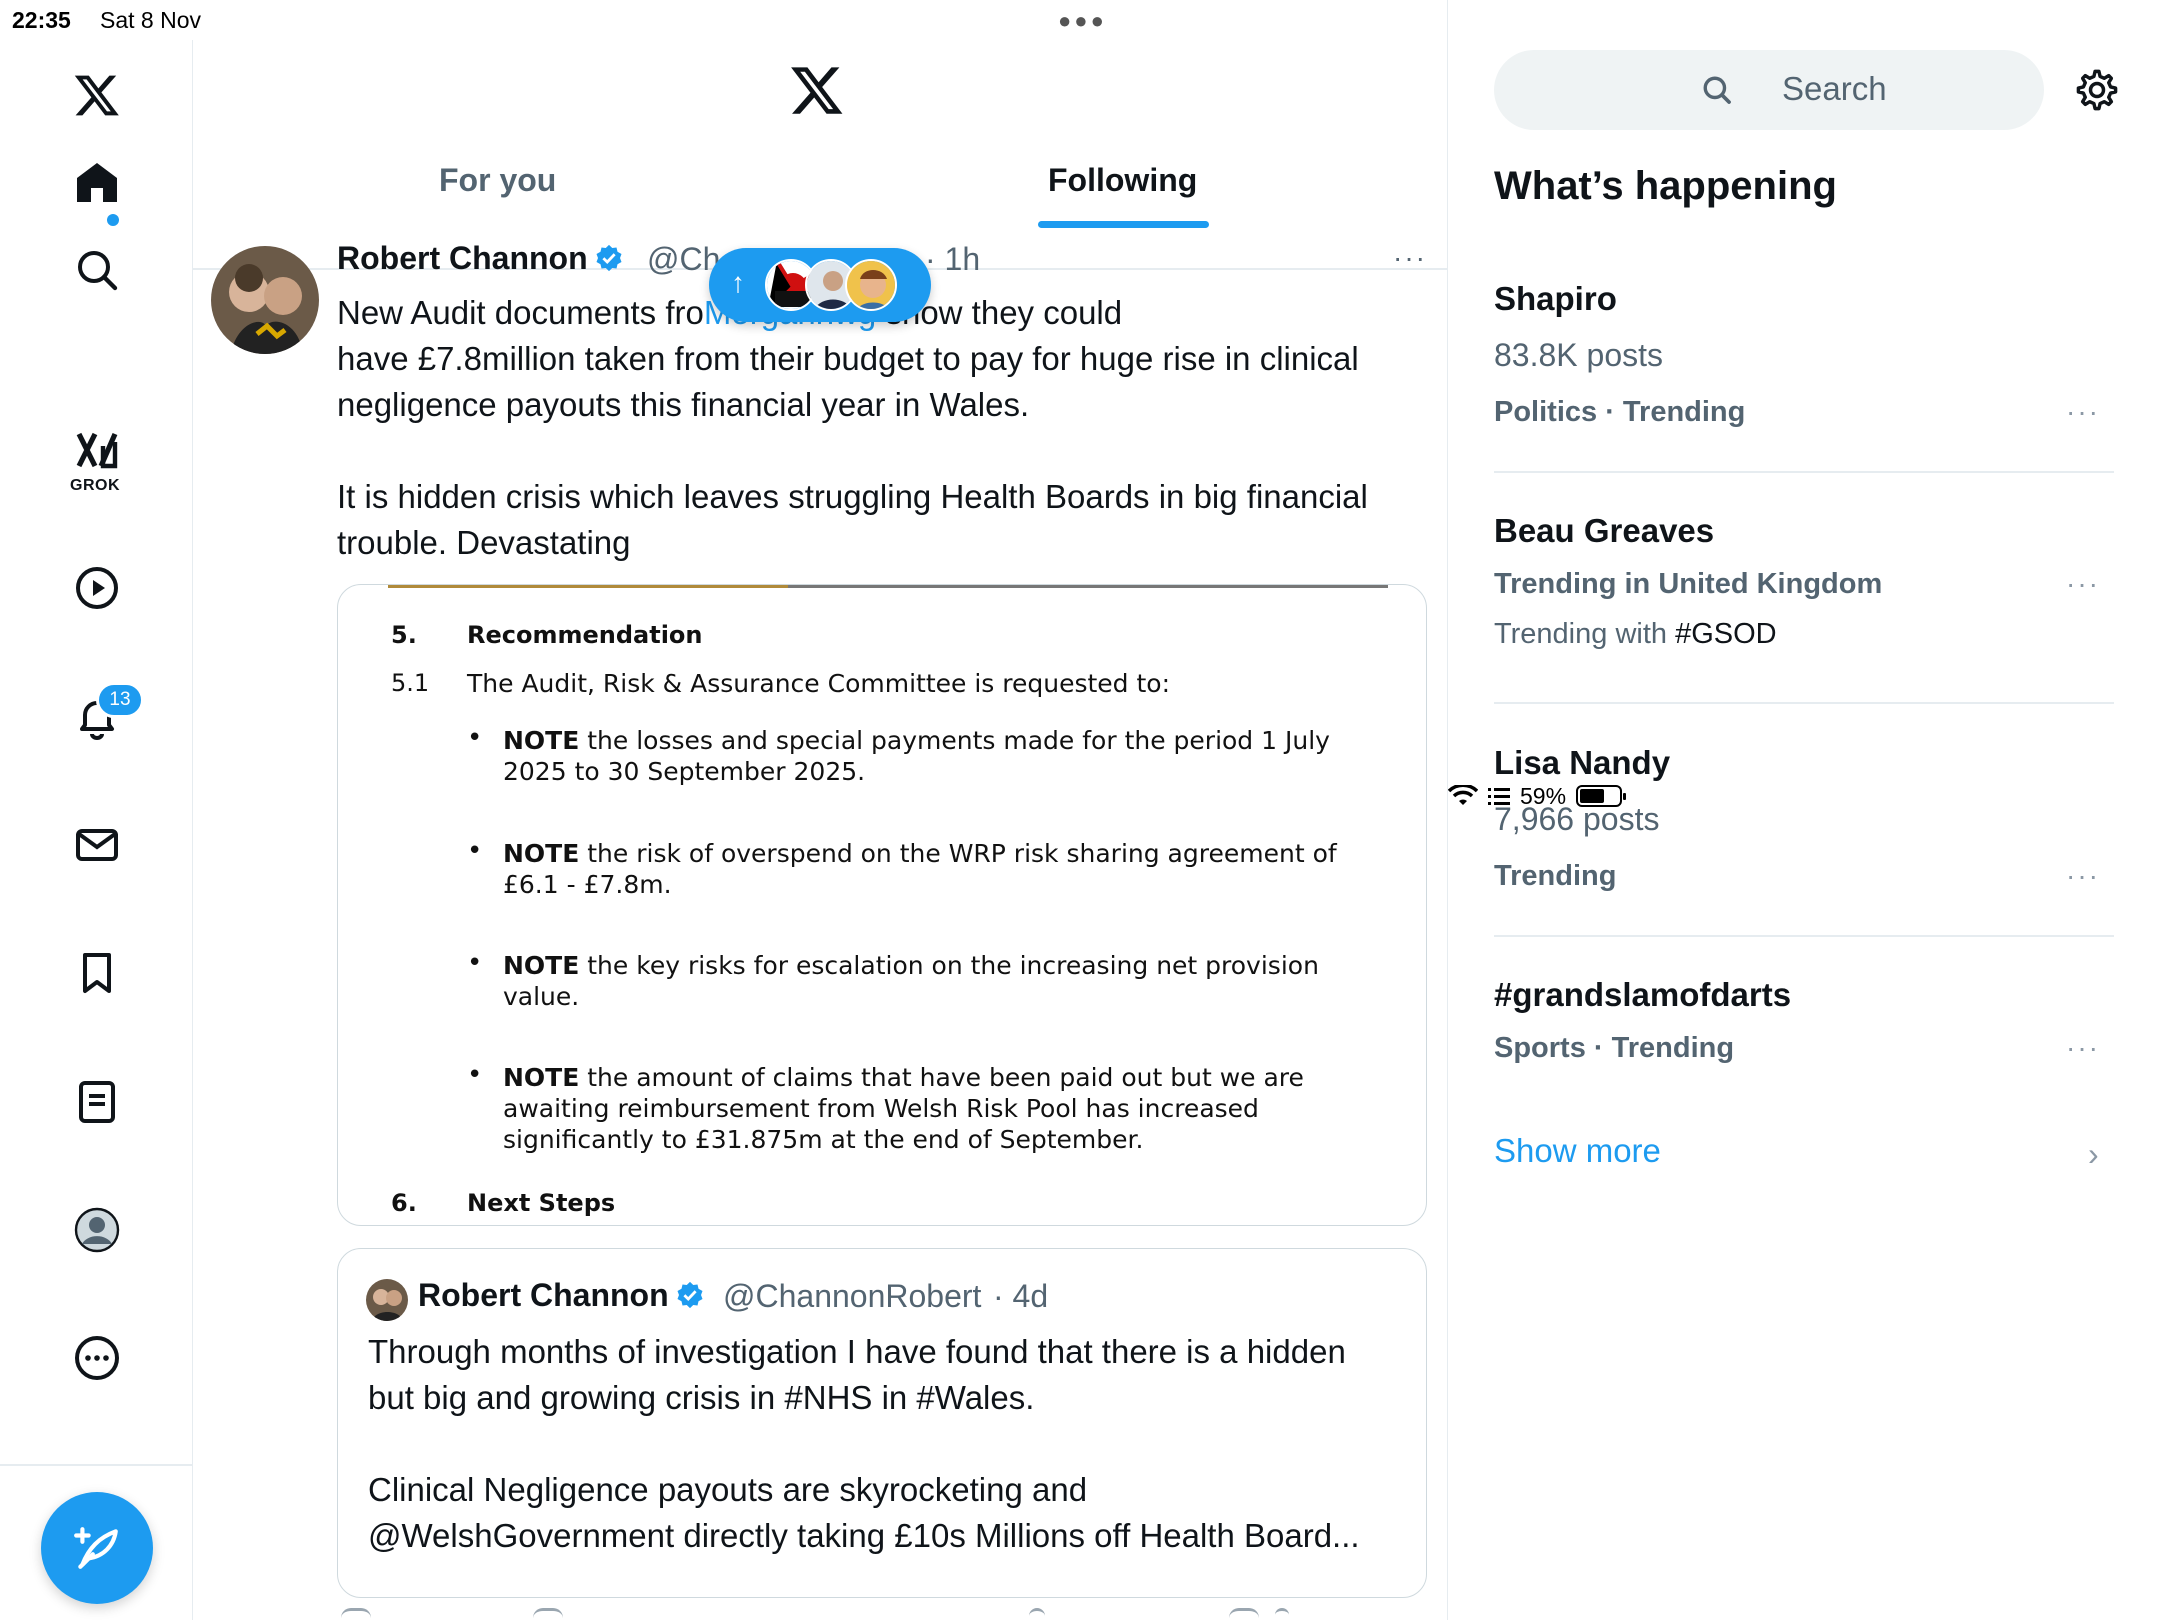  I want to click on settings-gear-icon, so click(2097, 92).